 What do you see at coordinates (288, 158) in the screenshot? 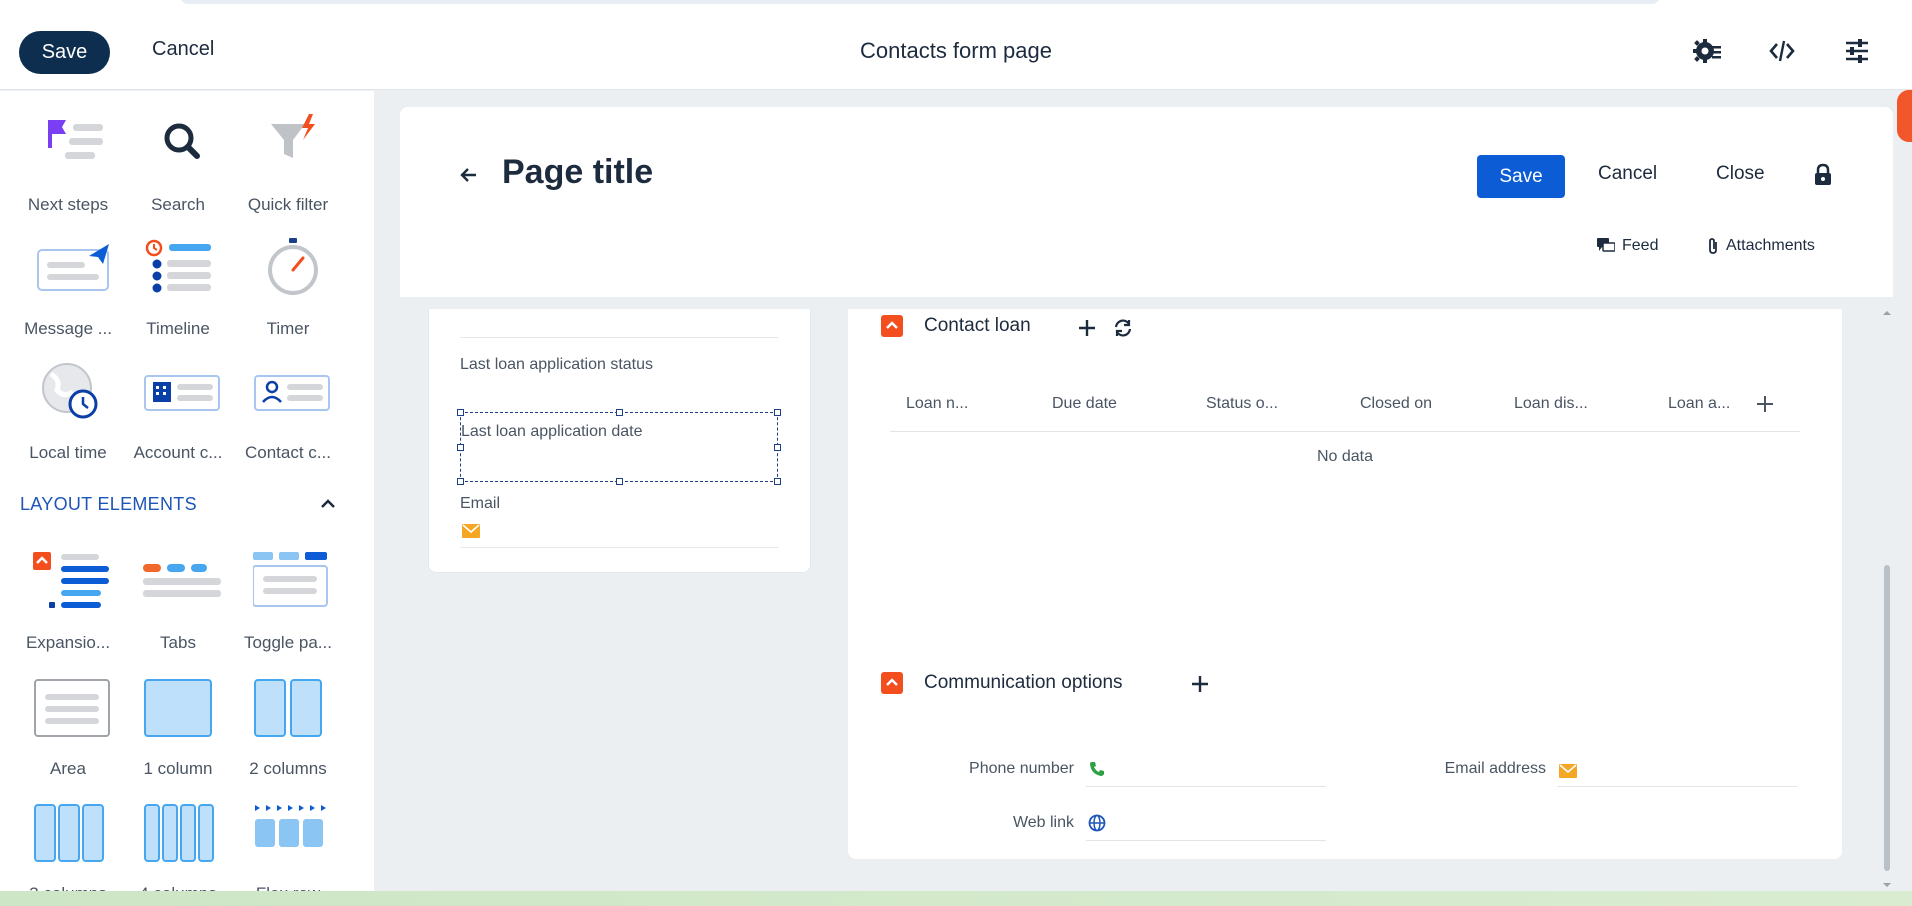
I see `tile-quick-filter: Quick filter` at bounding box center [288, 158].